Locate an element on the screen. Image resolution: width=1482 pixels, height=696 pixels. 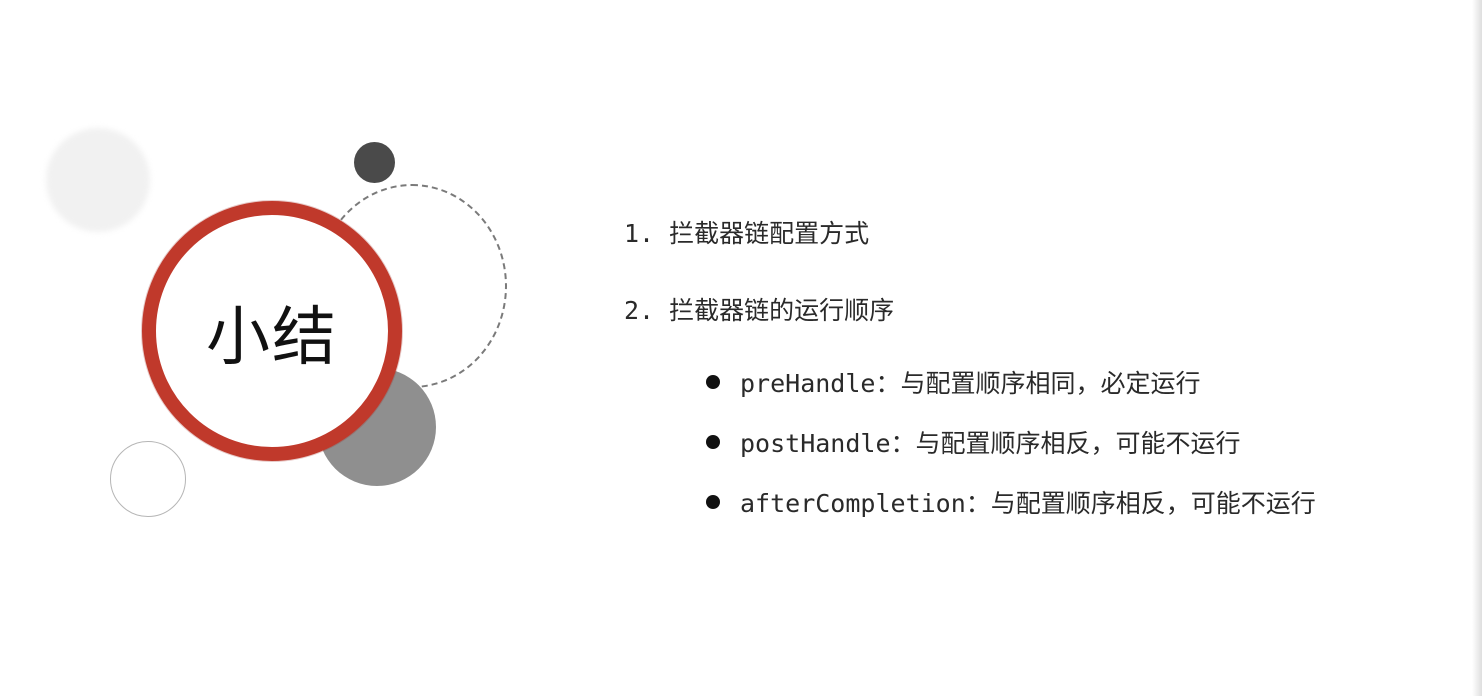
sub-point-aftercompletion: afterCompletion：与配置顺序相反，可能不运行 is located at coordinates (1011, 502).